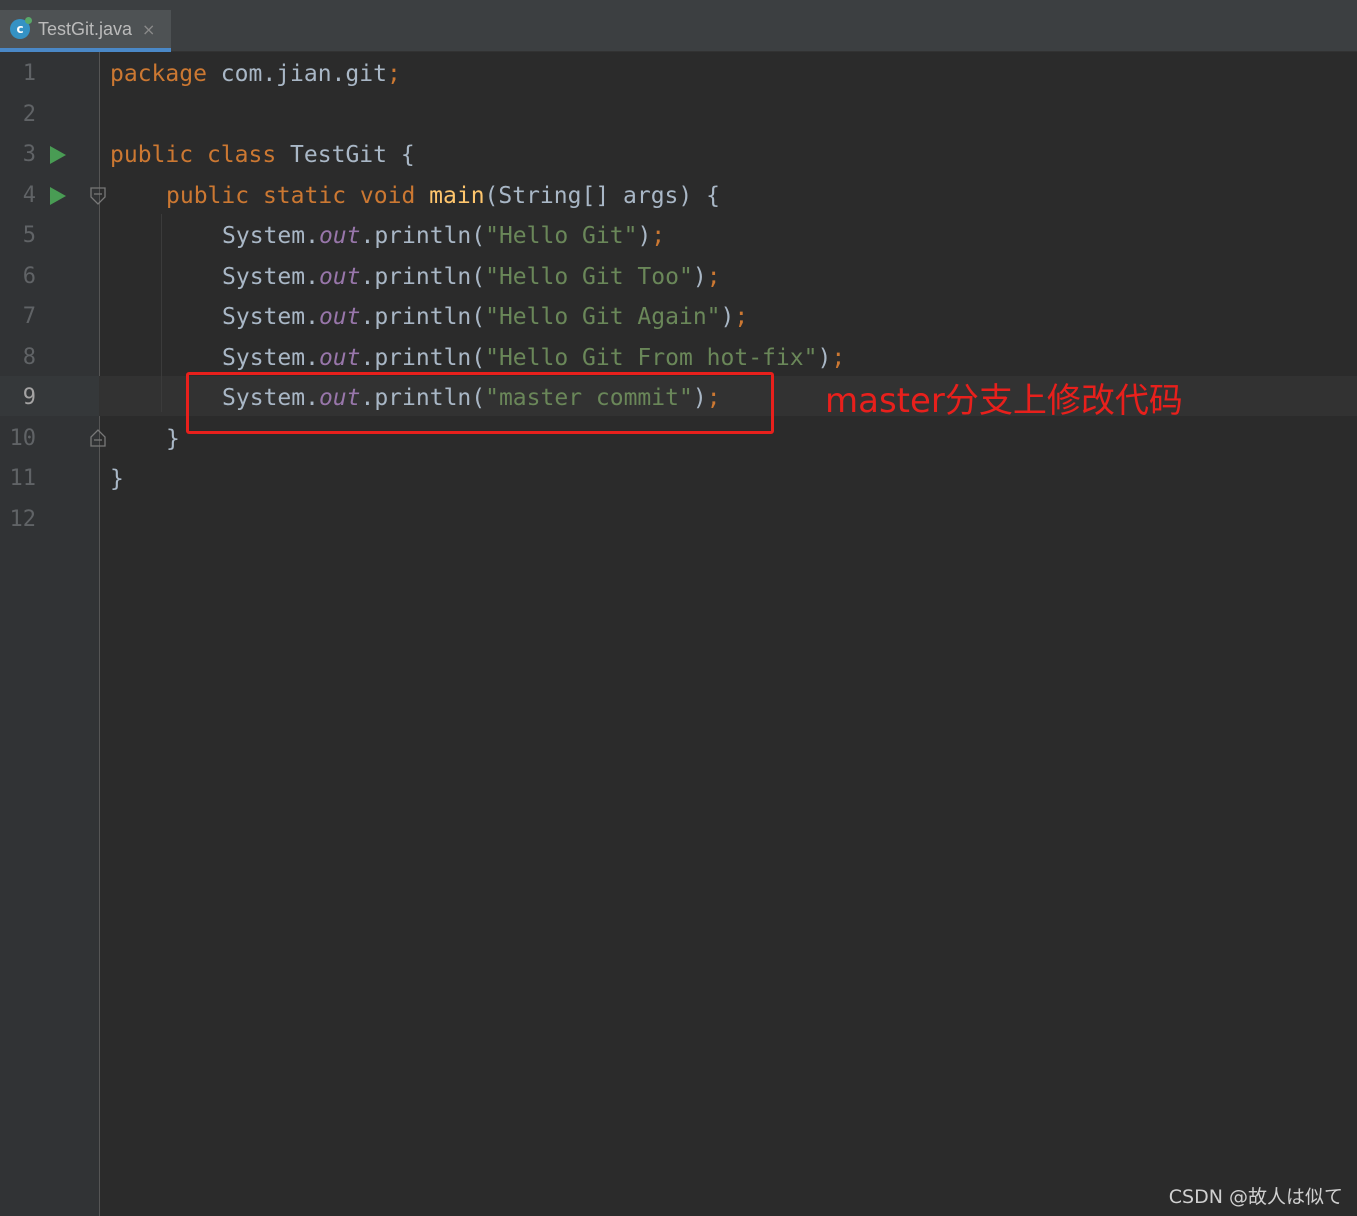 The image size is (1357, 1216). What do you see at coordinates (148, 29) in the screenshot?
I see `close-icon: ×` at bounding box center [148, 29].